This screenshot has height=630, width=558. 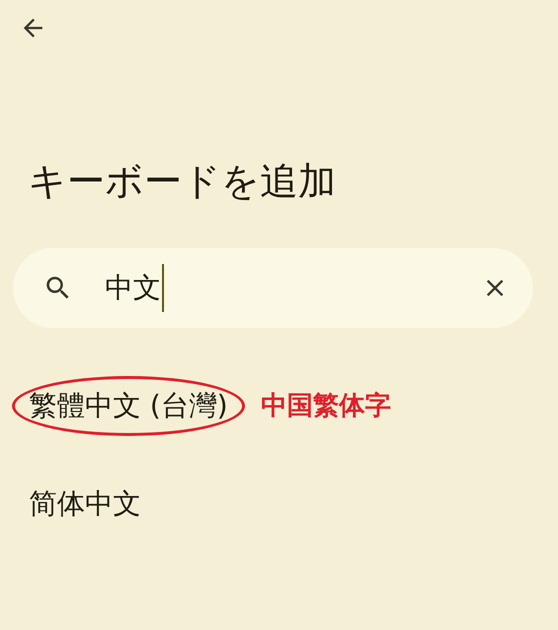 I want to click on list-item: 繁體中文 (台灣), so click(x=128, y=406).